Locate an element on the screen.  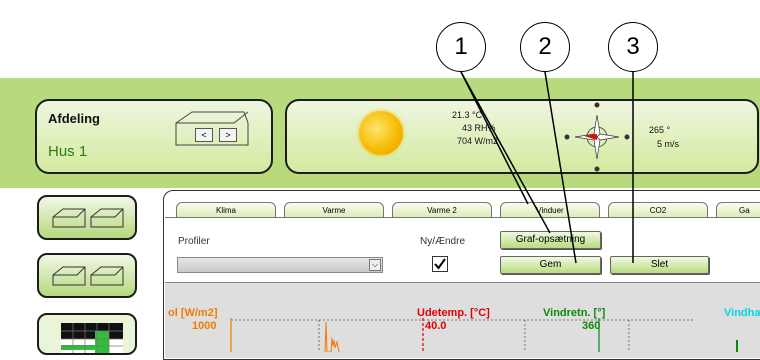
sun-series-line is located at coordinates (332, 336).